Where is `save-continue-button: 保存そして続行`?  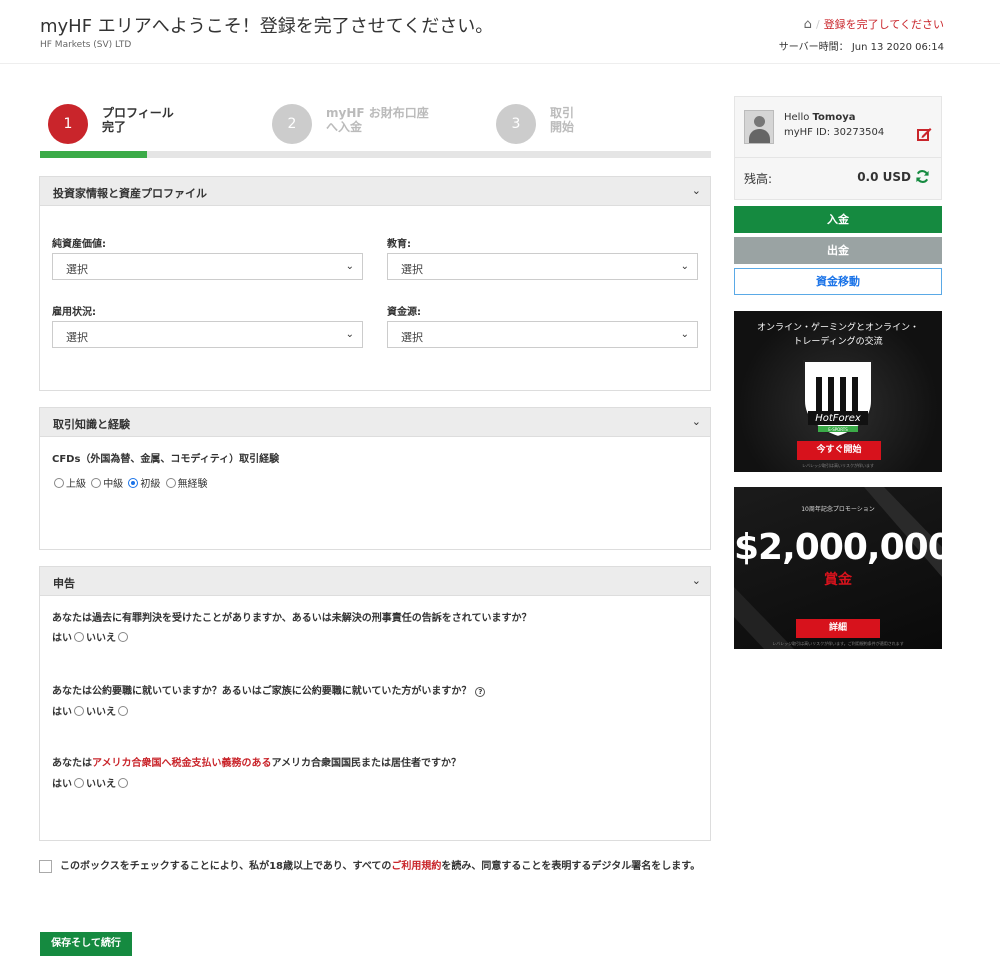 save-continue-button: 保存そして続行 is located at coordinates (86, 944).